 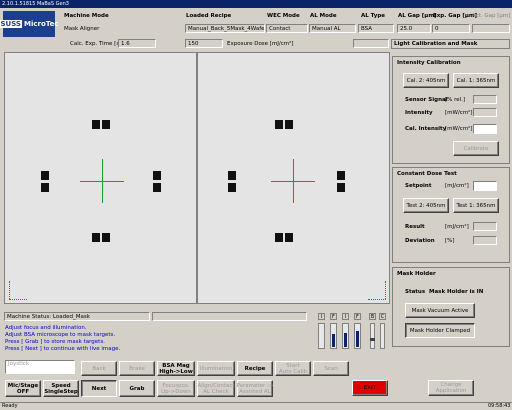 What do you see at coordinates (283, 16) in the screenshot?
I see `wec-mode-label: WEC Mode` at bounding box center [283, 16].